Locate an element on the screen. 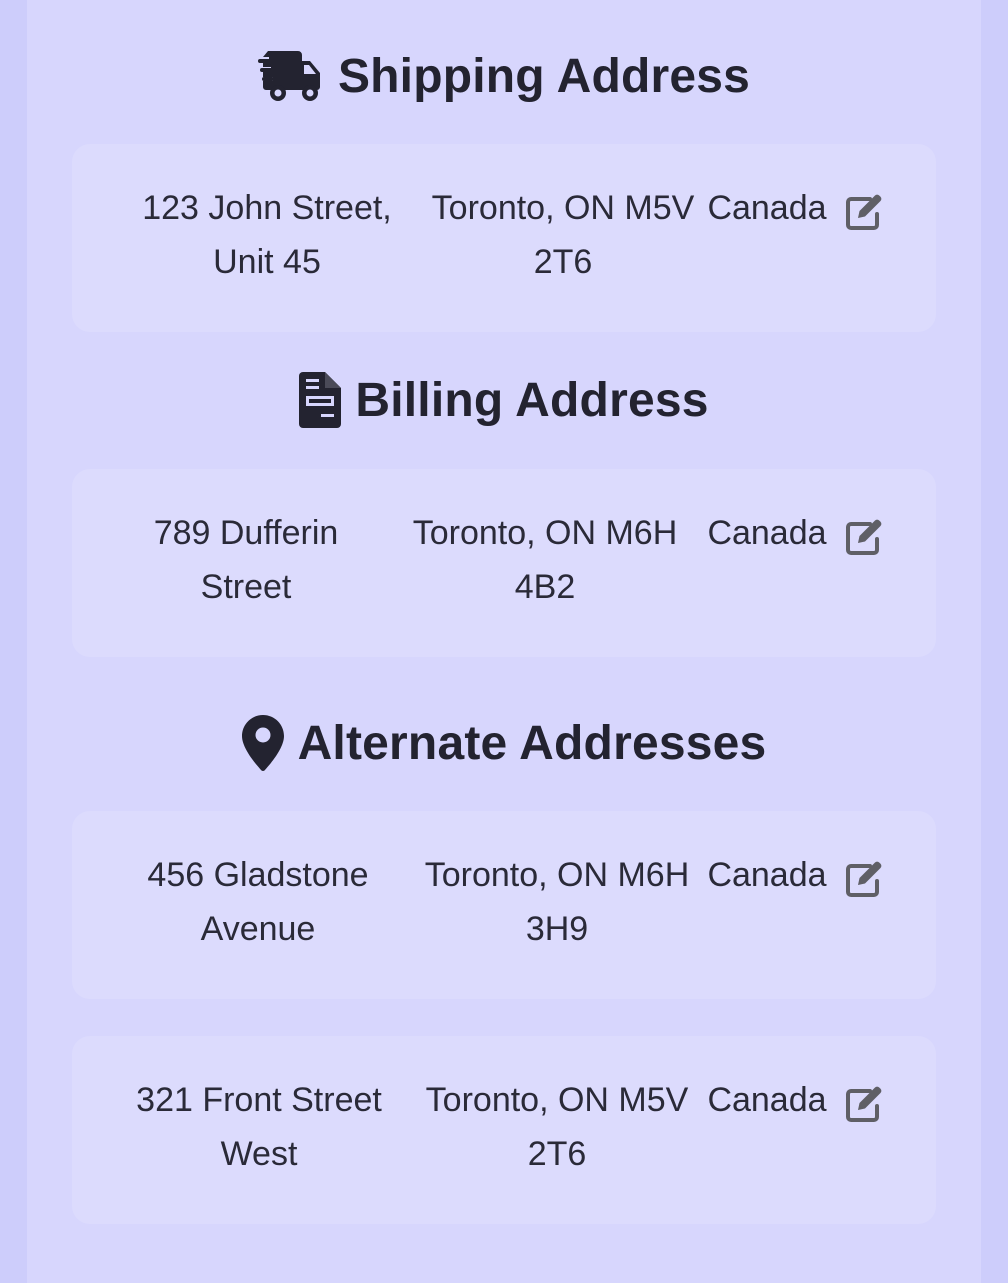  shipping-title: Shipping Address is located at coordinates (544, 76).